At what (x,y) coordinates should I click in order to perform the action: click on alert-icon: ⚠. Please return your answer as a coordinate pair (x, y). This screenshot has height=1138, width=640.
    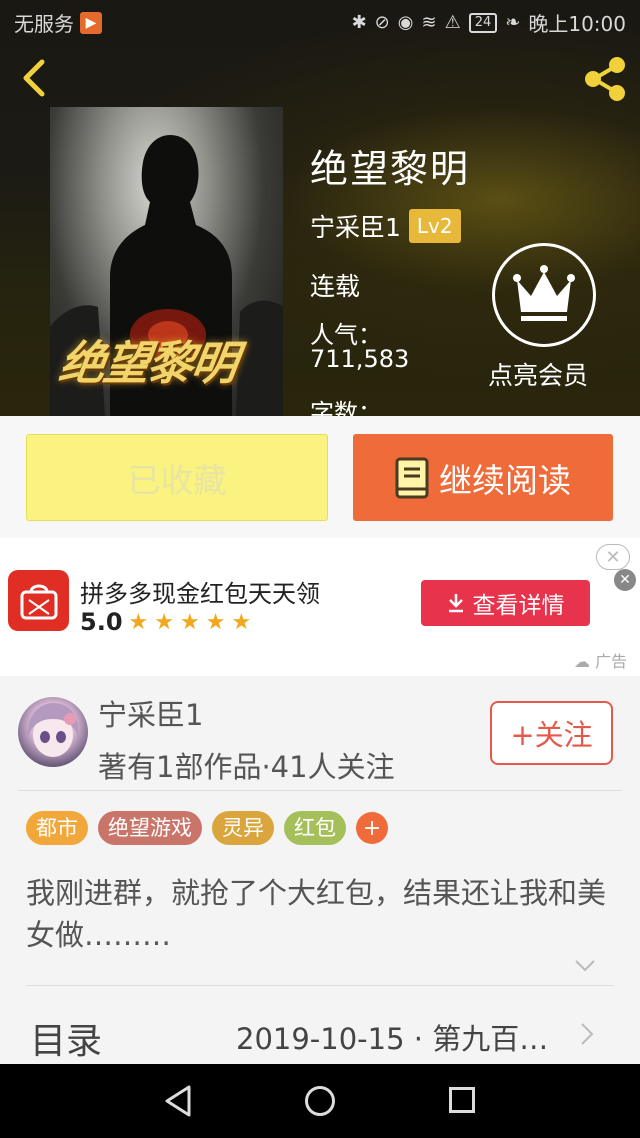
    Looking at the image, I should click on (452, 22).